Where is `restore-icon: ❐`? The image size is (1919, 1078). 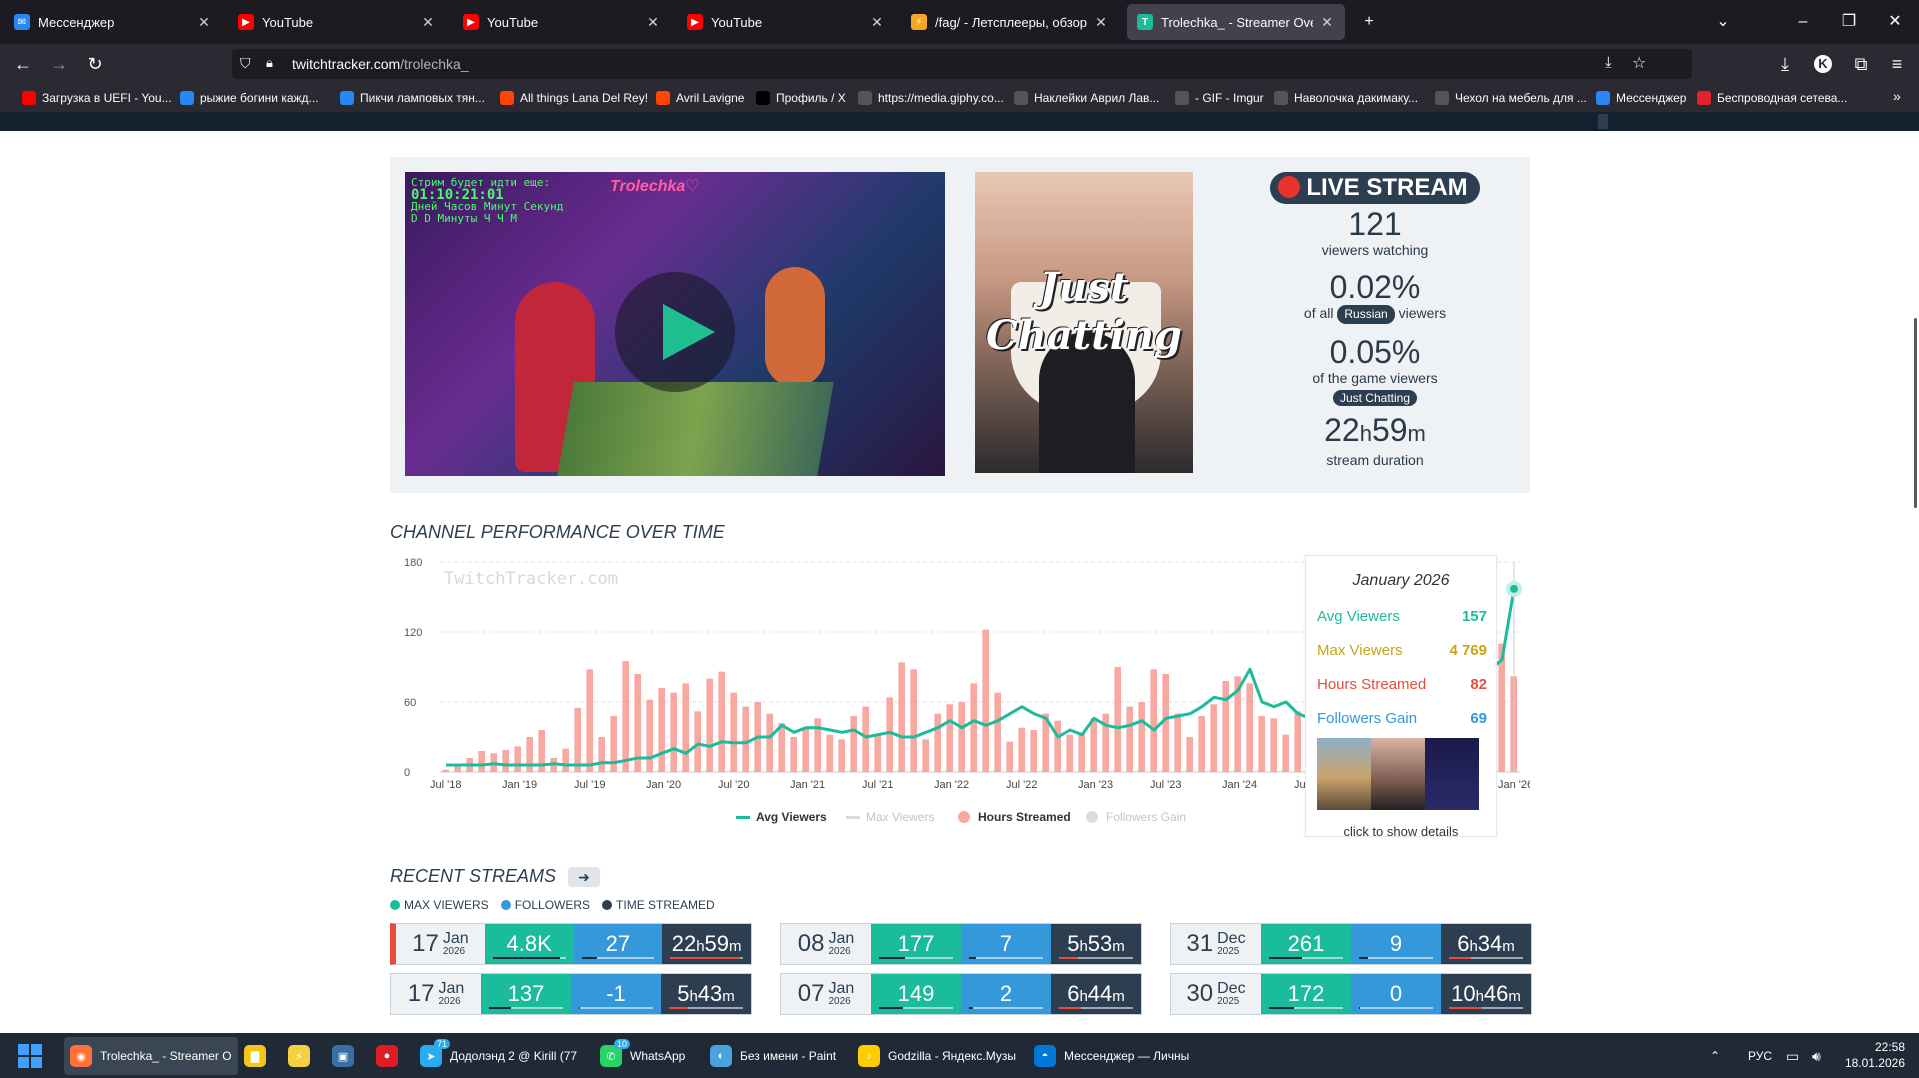
restore-icon: ❐ is located at coordinates (1849, 22).